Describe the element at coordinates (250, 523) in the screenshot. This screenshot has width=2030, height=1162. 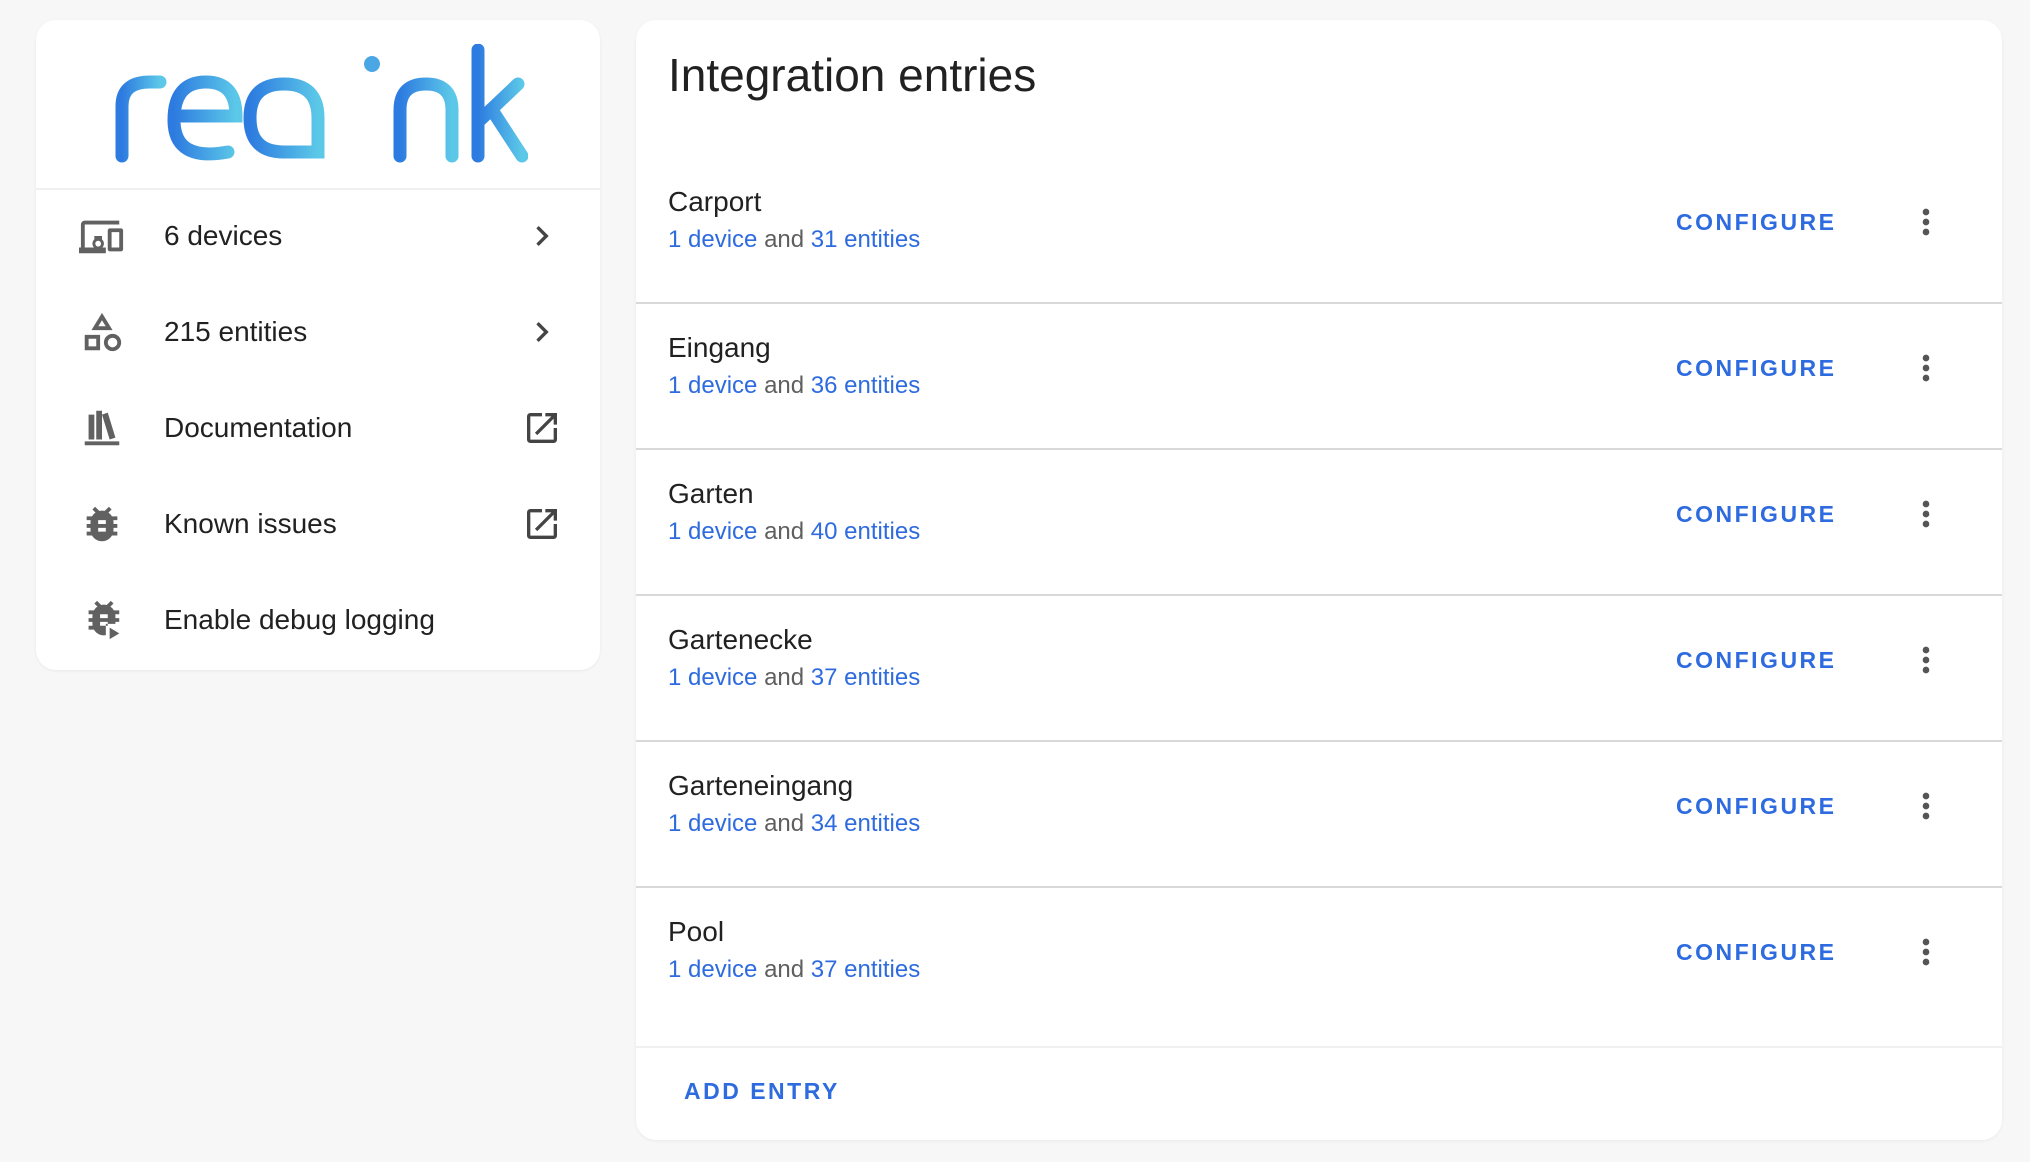
I see `sidebar-item-label: Known issues` at that location.